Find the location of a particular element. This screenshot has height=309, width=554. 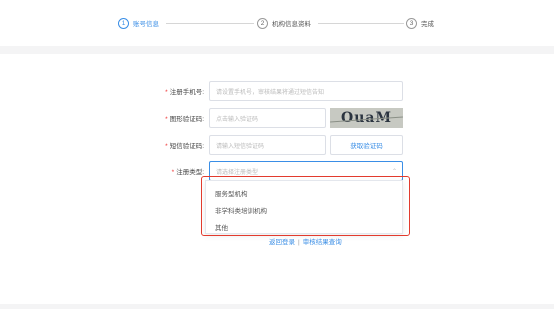

sms-code-input: 请输入短信验证码 is located at coordinates (267, 145).